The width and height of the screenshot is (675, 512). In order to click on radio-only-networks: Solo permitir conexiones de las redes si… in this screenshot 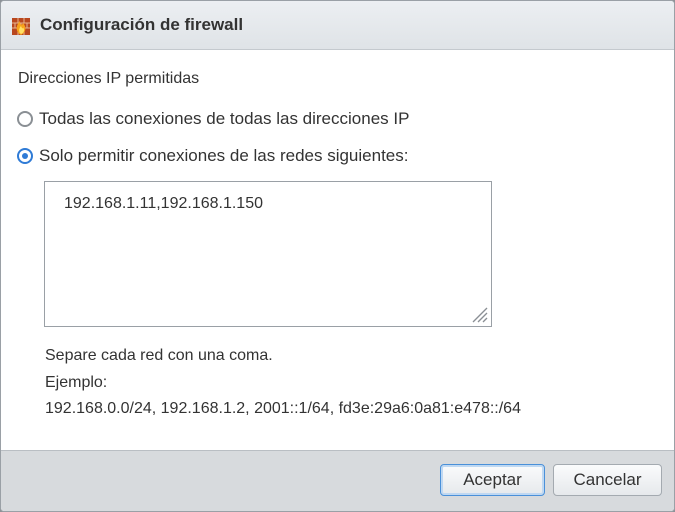, I will do `click(212, 156)`.